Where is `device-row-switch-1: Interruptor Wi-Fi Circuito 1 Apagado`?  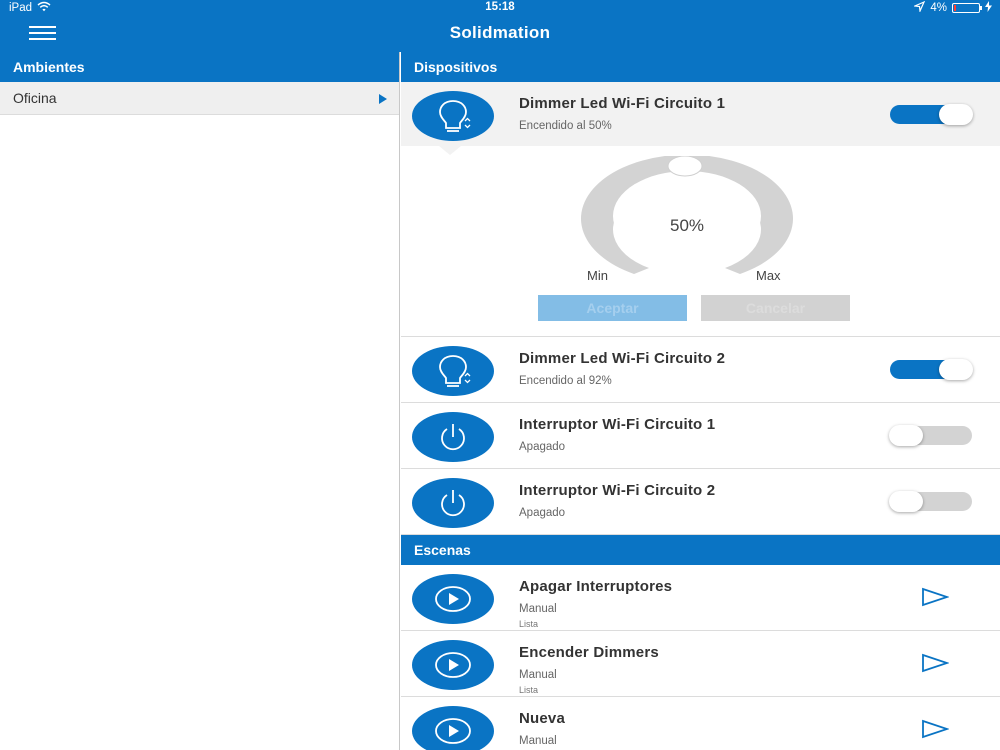
device-row-switch-1: Interruptor Wi-Fi Circuito 1 Apagado is located at coordinates (700, 436).